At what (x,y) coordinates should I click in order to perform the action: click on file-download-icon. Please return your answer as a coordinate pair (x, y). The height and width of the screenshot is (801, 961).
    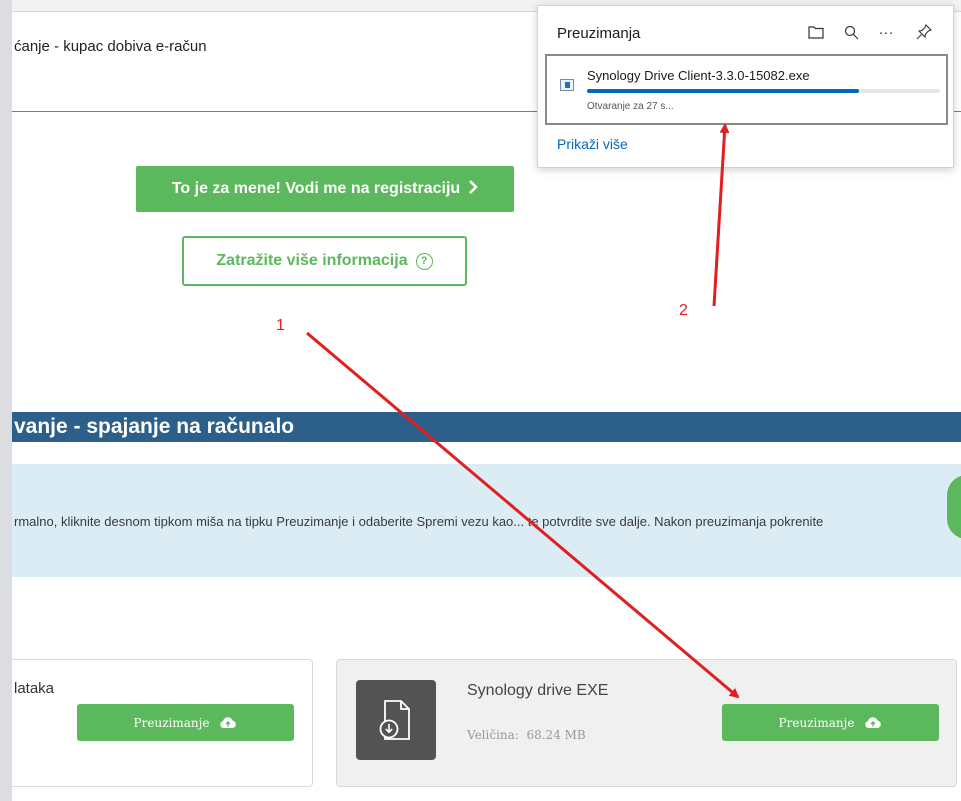
    Looking at the image, I should click on (396, 720).